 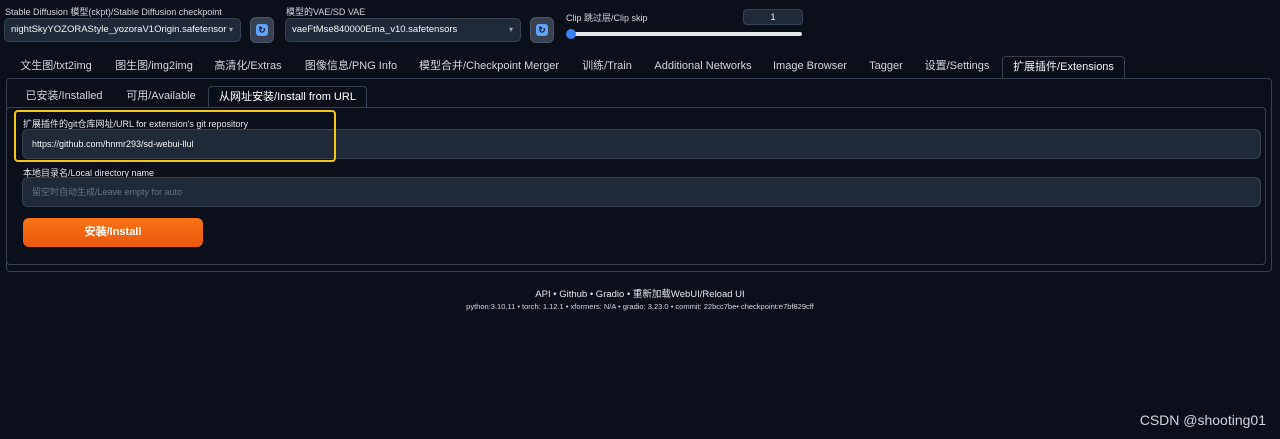 I want to click on vae-value: vaeFtMse840000Ema_v10.safetensors, so click(x=375, y=29).